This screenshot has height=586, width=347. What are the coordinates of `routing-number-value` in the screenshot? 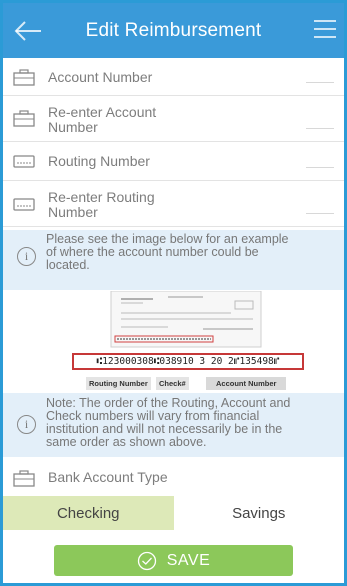 It's located at (320, 167).